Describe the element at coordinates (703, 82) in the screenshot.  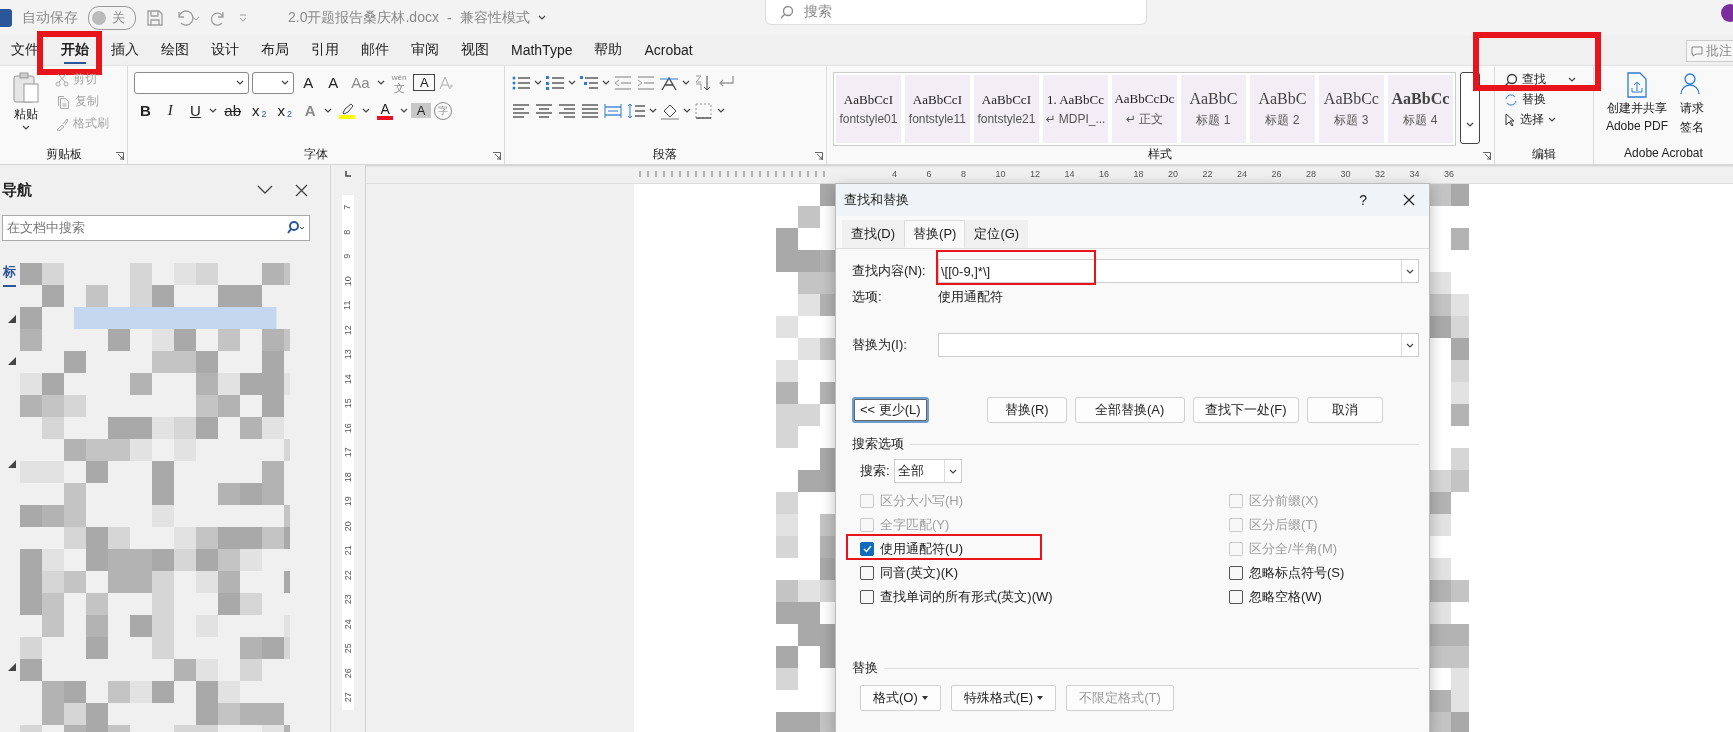
I see `sort-icon` at that location.